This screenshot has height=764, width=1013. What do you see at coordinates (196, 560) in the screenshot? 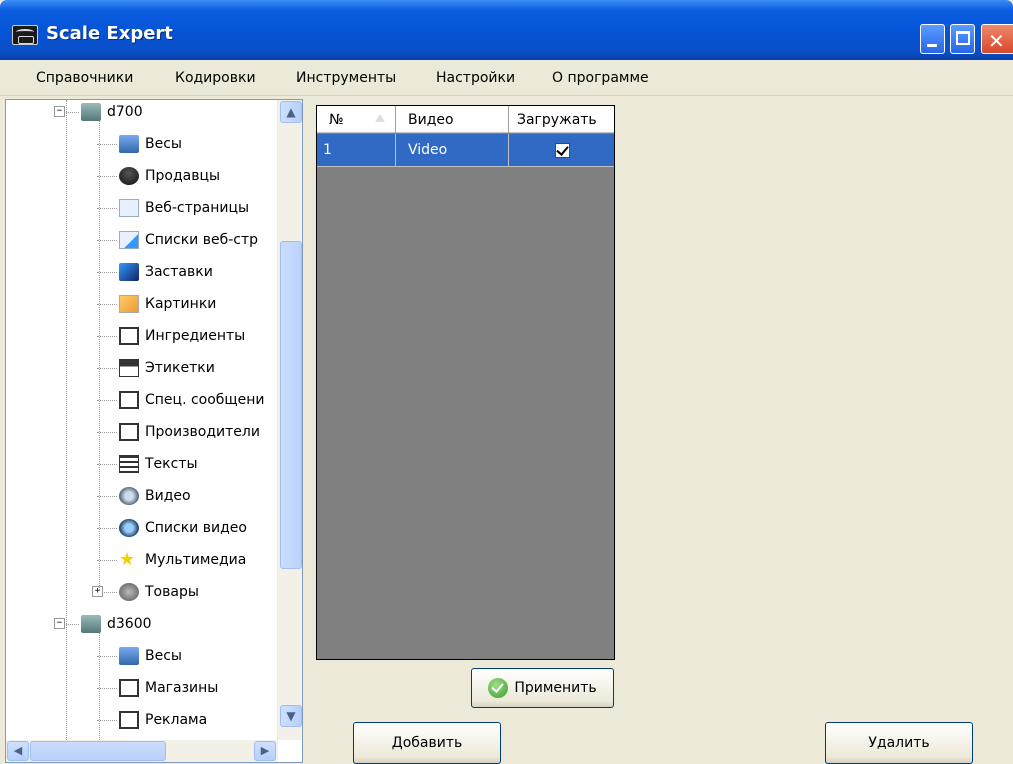
I see `tree-node-label: Мультимедиа` at bounding box center [196, 560].